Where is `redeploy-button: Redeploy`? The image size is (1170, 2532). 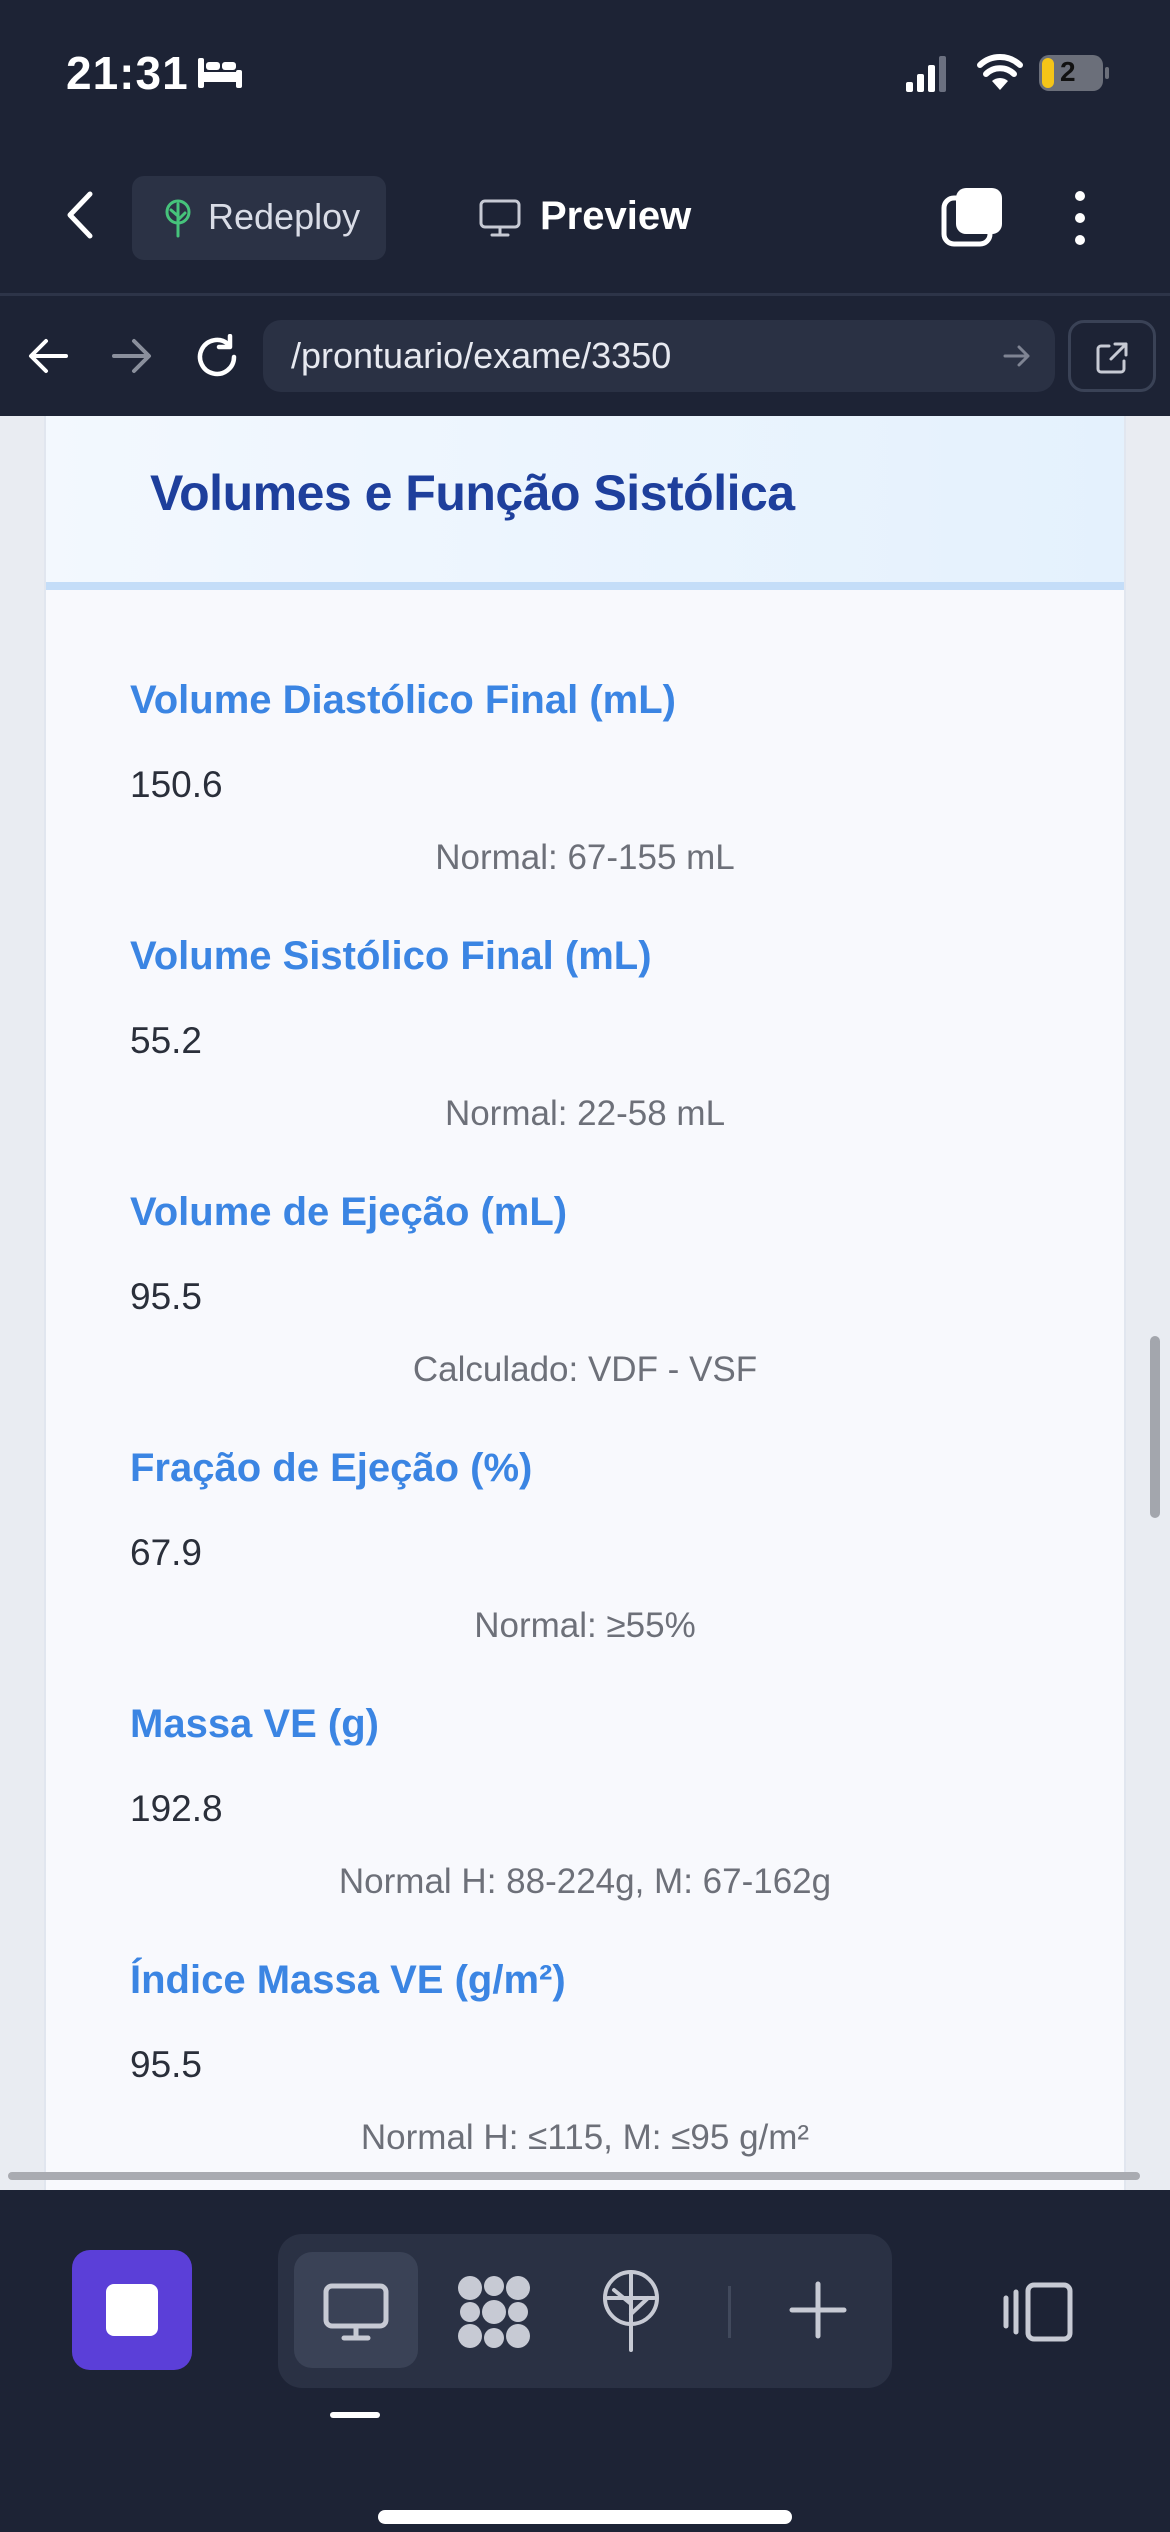 redeploy-button: Redeploy is located at coordinates (259, 218).